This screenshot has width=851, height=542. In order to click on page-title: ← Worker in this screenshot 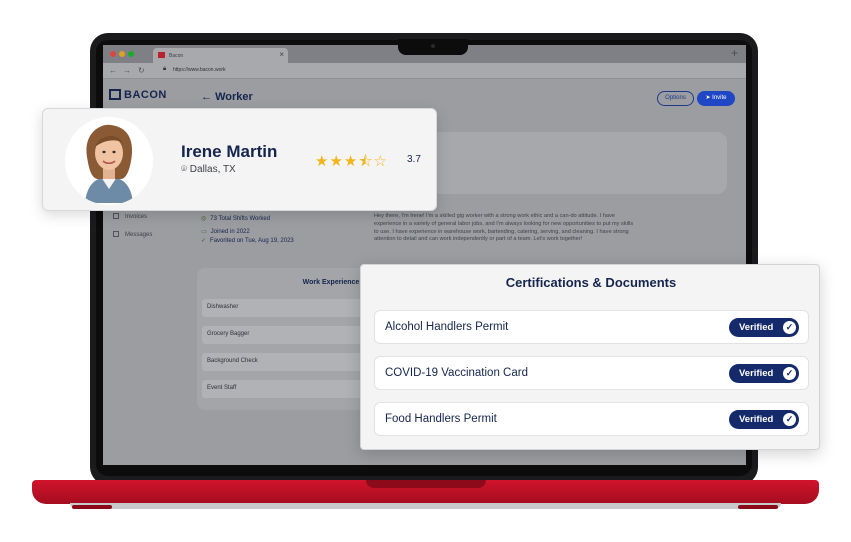, I will do `click(227, 97)`.